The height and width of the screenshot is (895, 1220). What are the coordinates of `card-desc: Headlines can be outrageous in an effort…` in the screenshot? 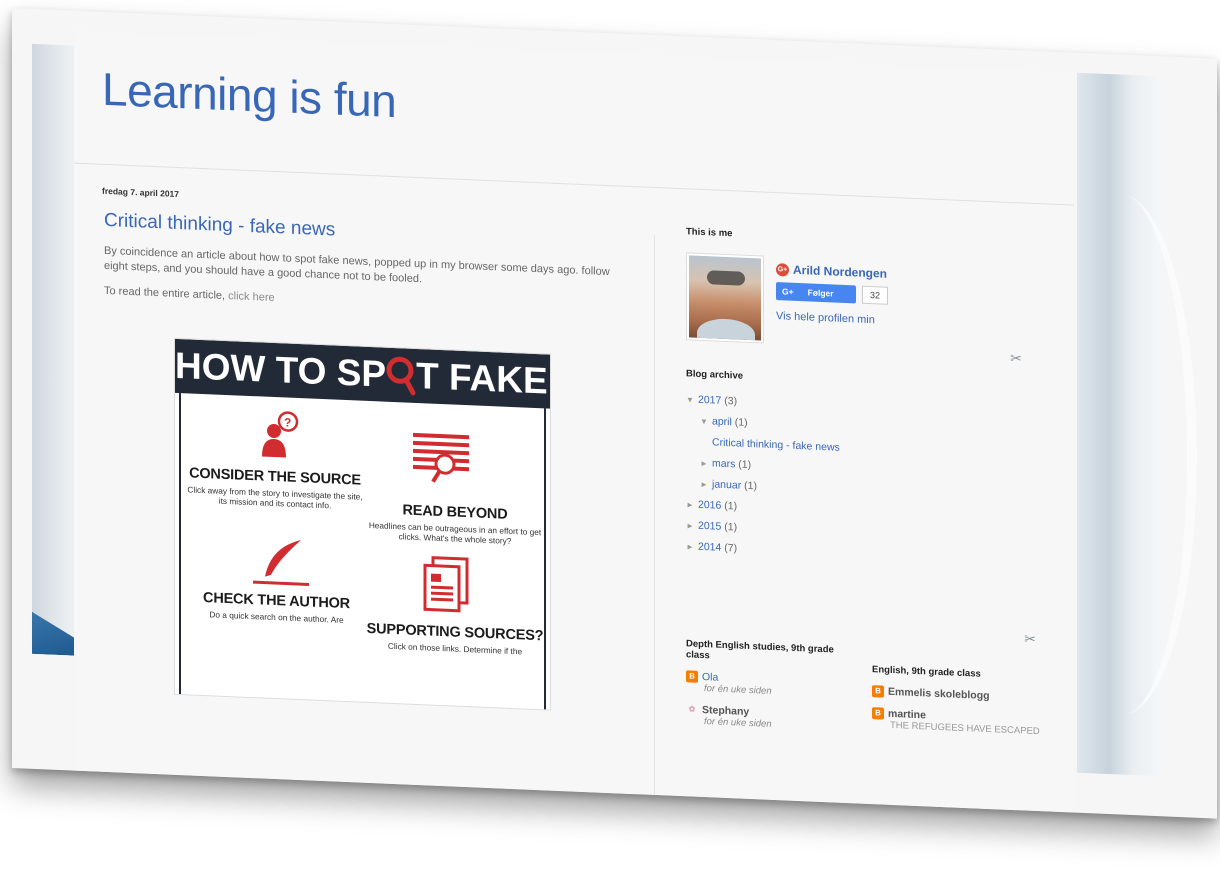 It's located at (455, 532).